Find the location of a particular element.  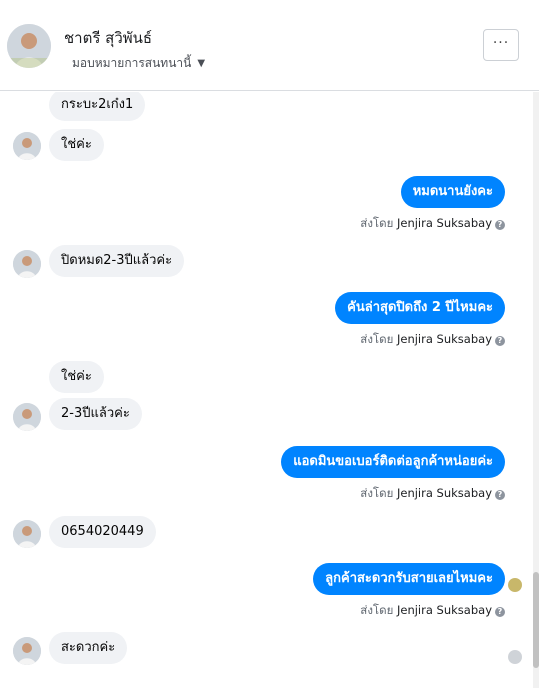

scrollbar-thumb is located at coordinates (536, 620).